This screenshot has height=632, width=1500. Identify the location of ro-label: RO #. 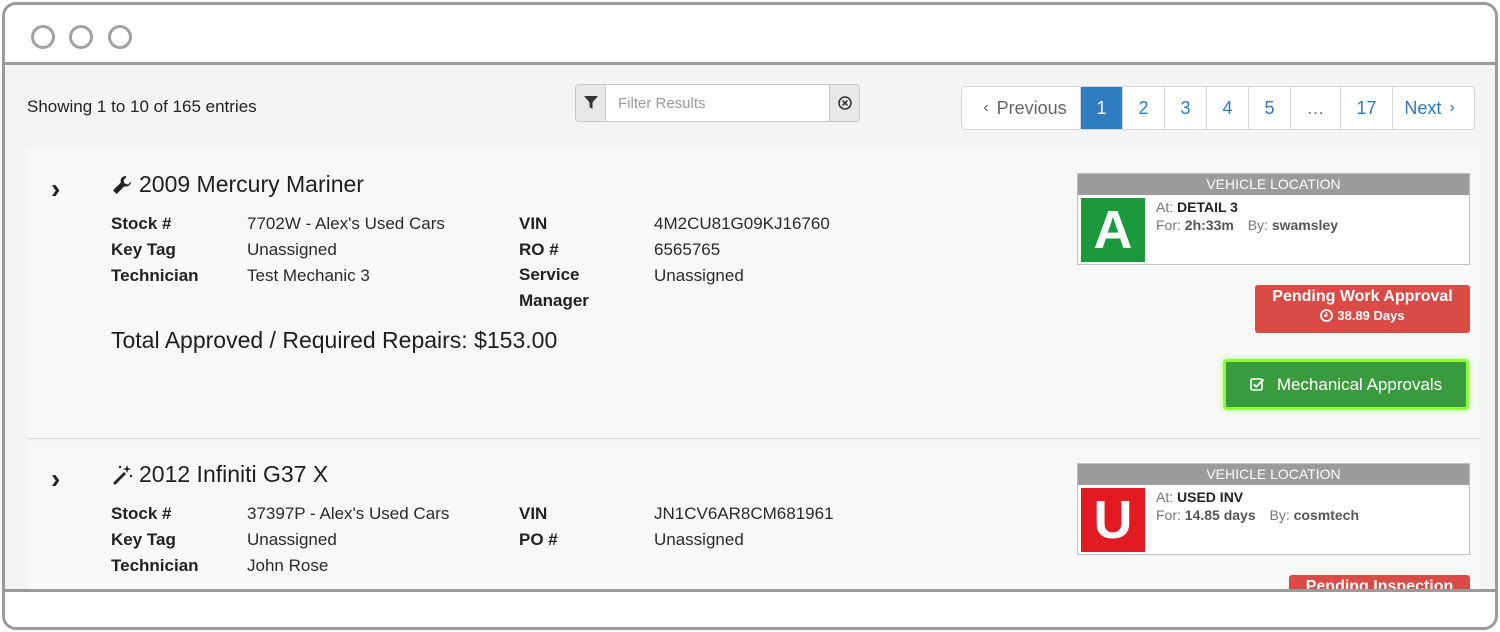
(539, 249).